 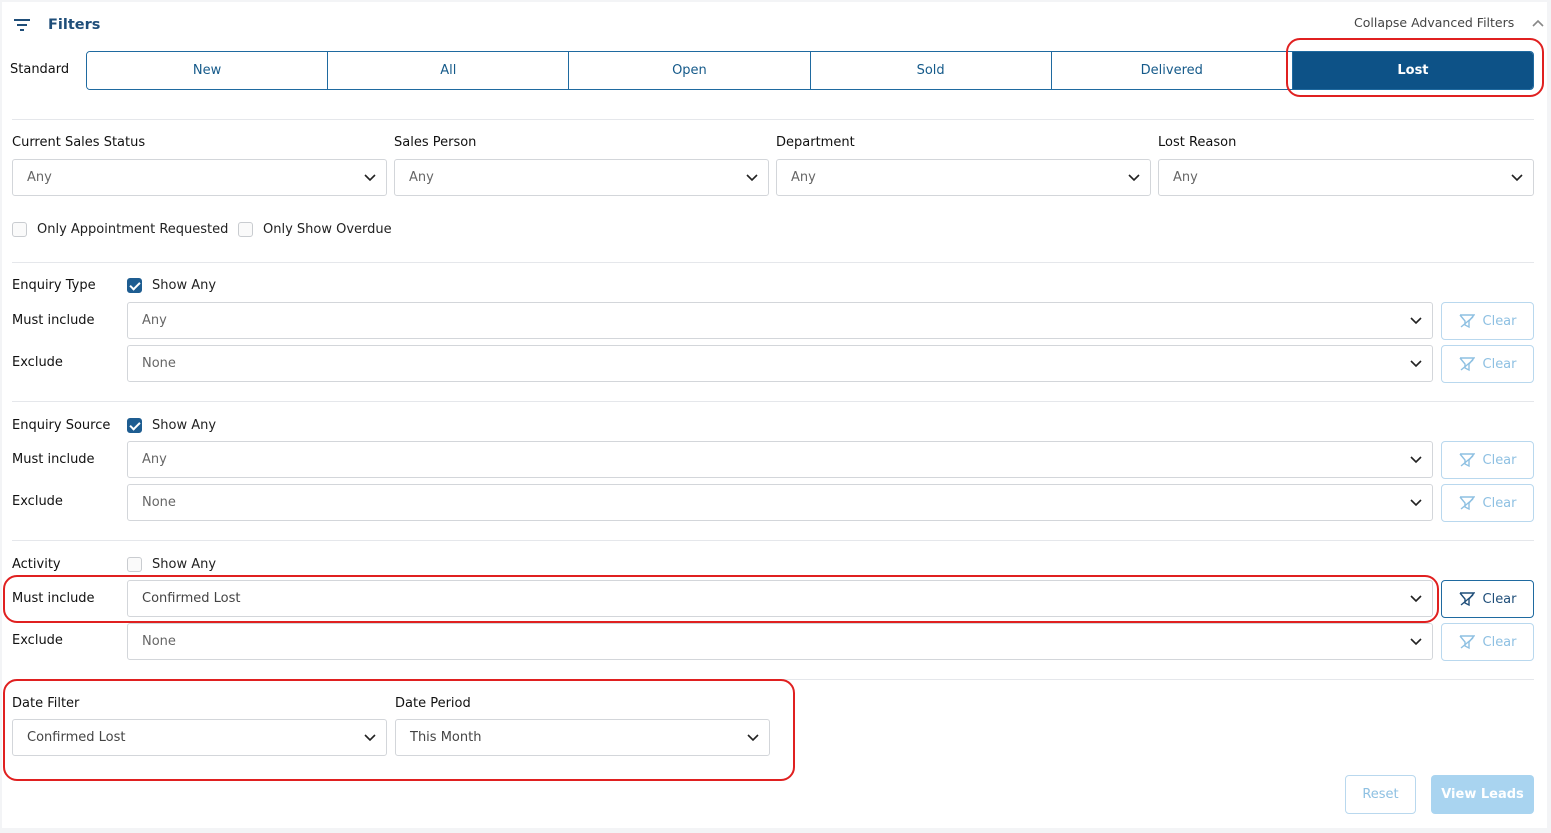 What do you see at coordinates (931, 70) in the screenshot?
I see `tab-sold: Sold` at bounding box center [931, 70].